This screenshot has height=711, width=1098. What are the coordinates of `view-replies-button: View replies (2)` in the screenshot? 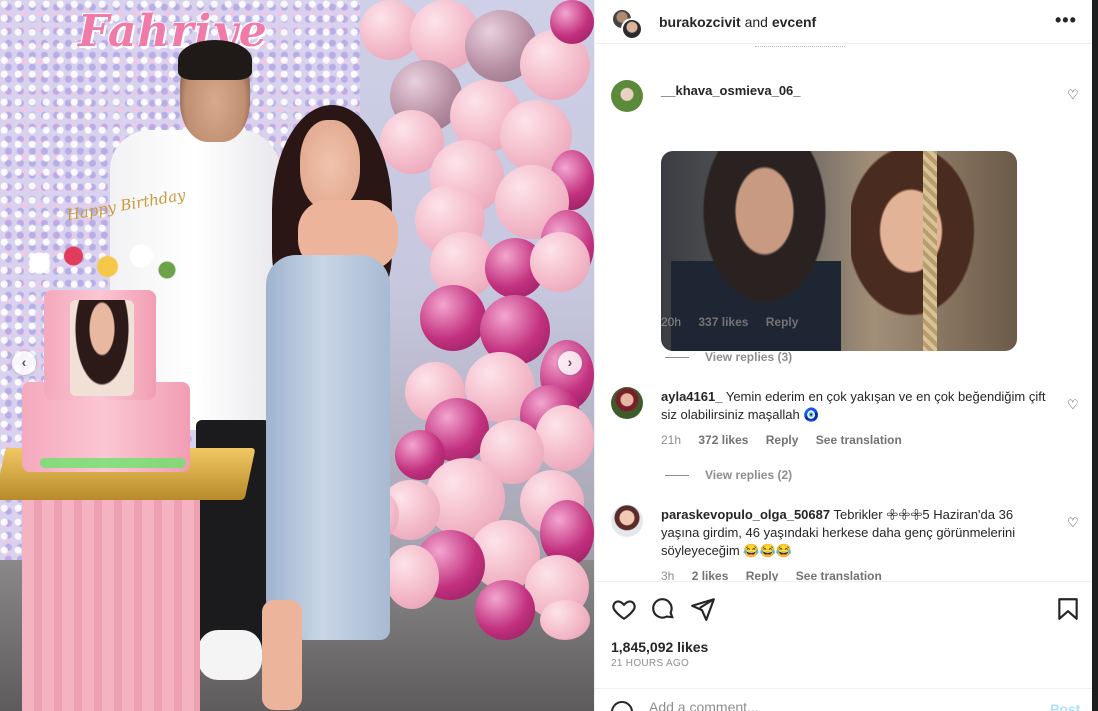 It's located at (728, 475).